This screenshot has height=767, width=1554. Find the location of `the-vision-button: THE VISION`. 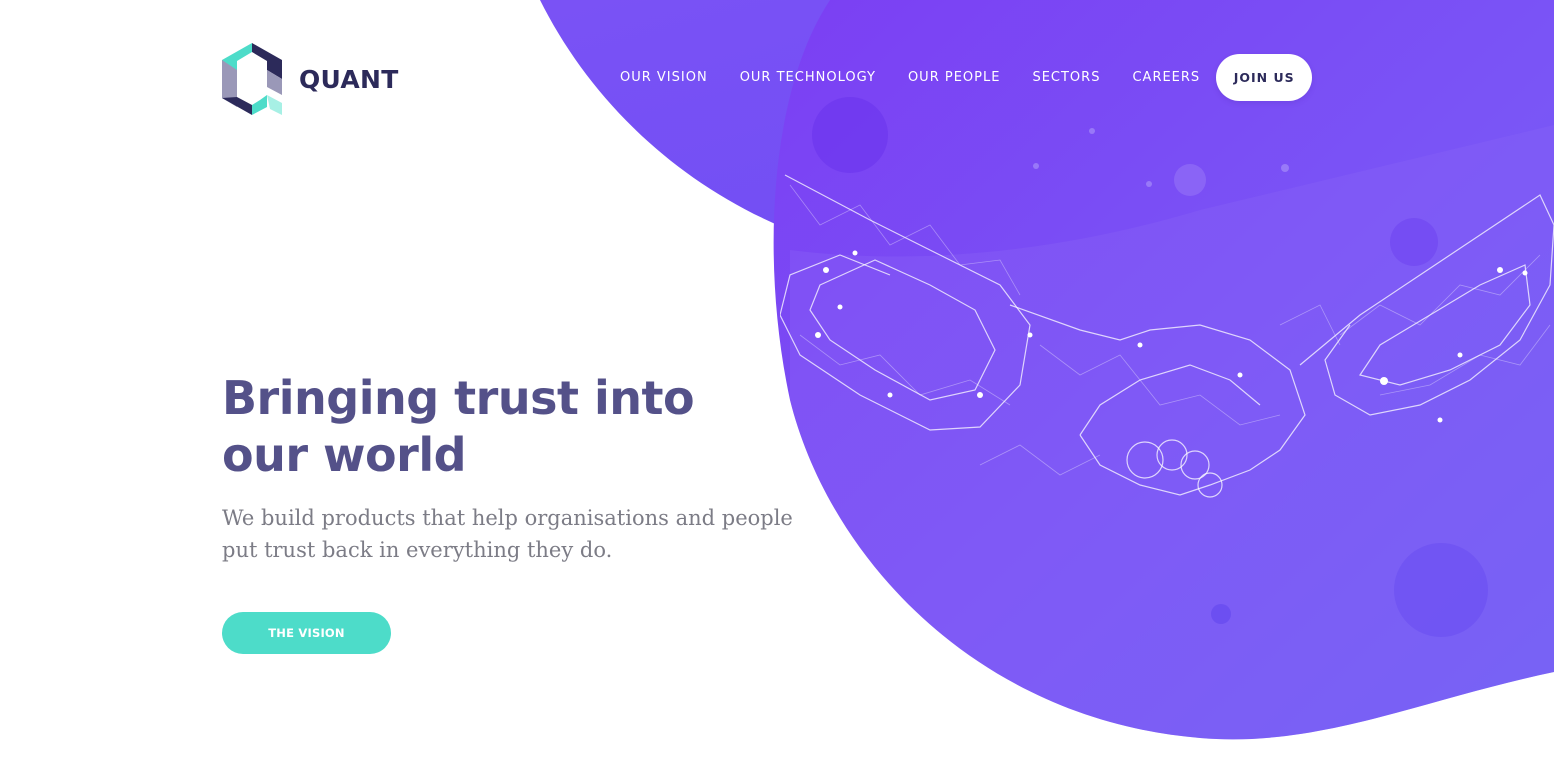

the-vision-button: THE VISION is located at coordinates (306, 633).